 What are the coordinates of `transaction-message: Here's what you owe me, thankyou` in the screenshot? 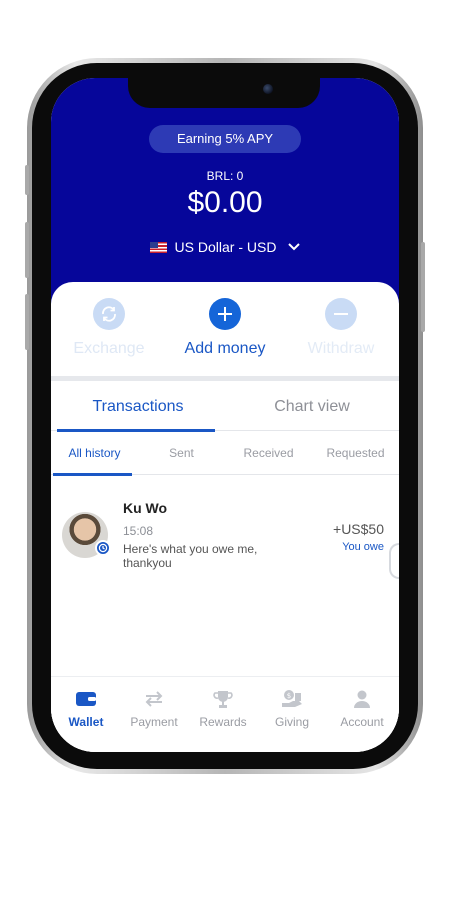 It's located at (190, 556).